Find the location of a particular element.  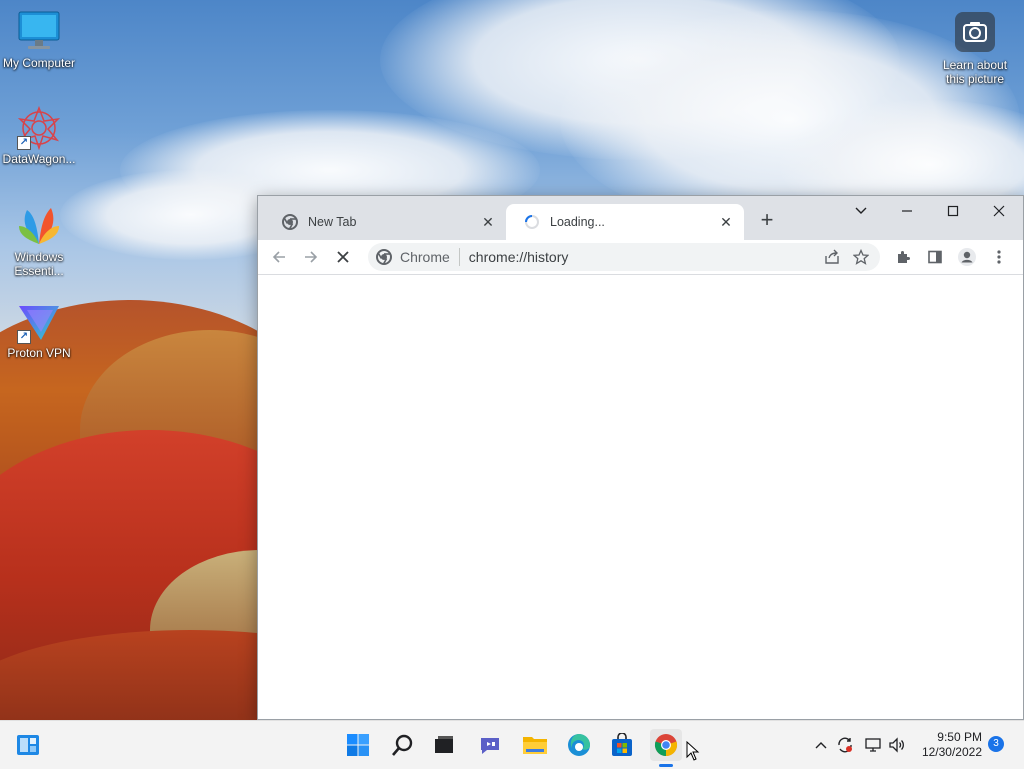

stop-x-icon is located at coordinates (343, 257).